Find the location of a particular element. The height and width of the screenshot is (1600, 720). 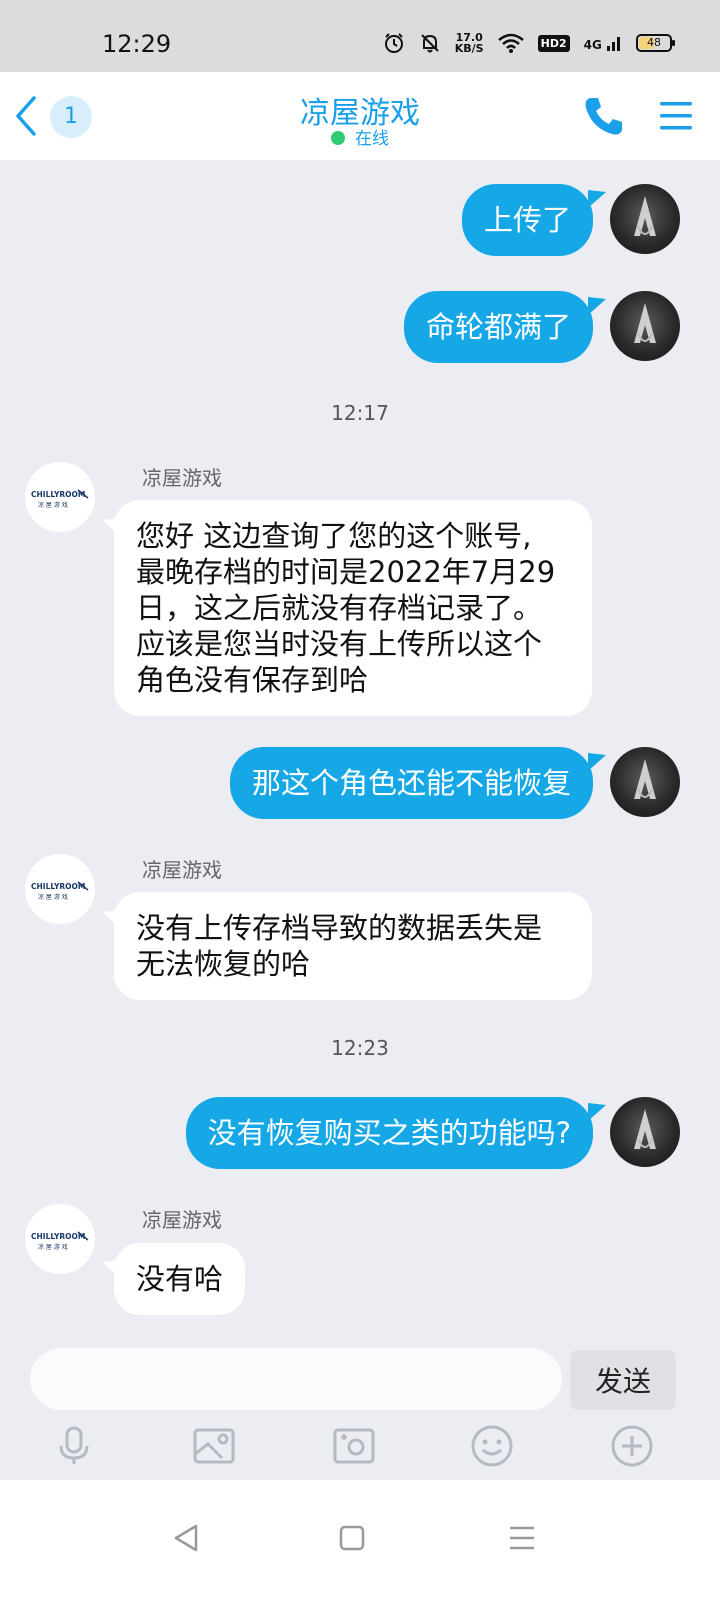

time-divider: 12:17 is located at coordinates (360, 413).